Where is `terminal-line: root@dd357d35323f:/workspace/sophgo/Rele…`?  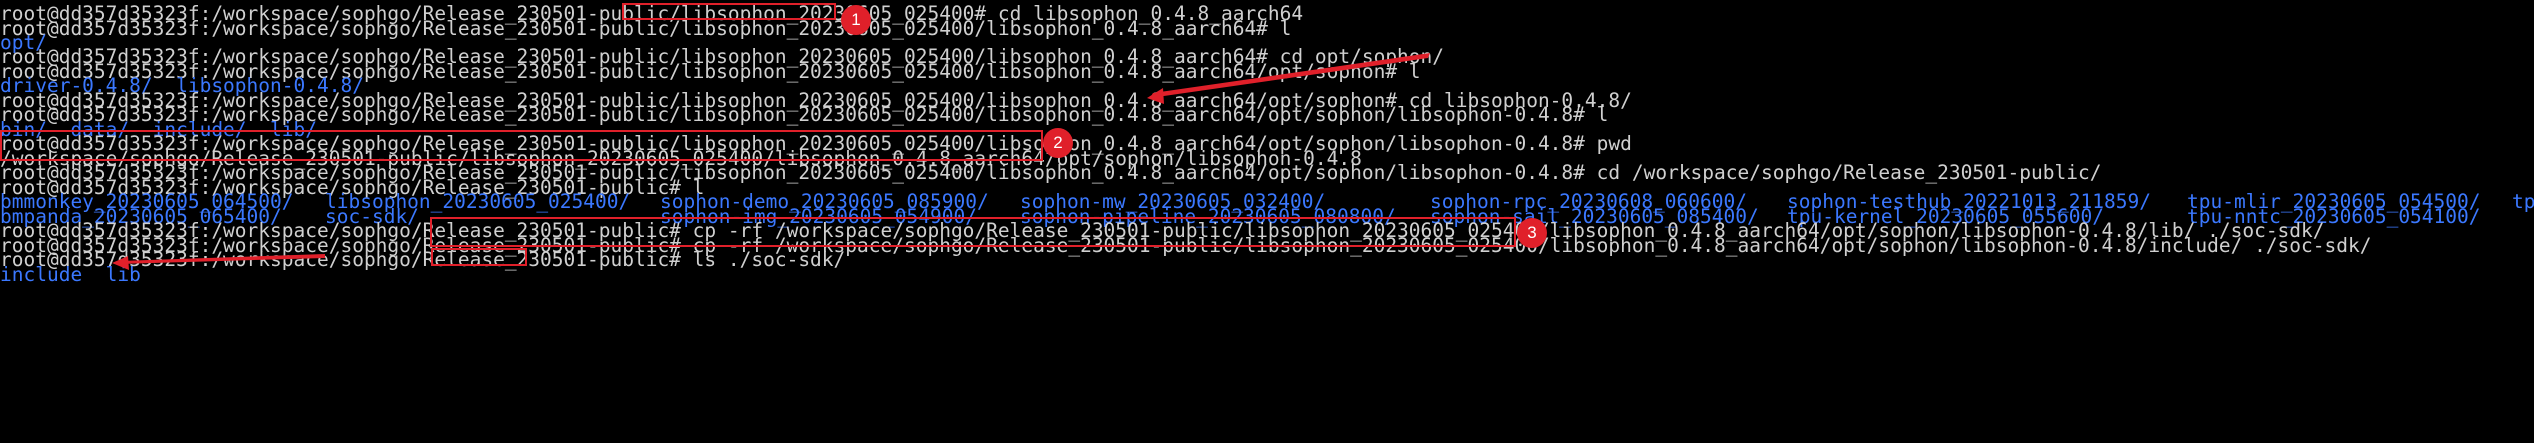
terminal-line: root@dd357d35323f:/workspace/sophgo/Rele… is located at coordinates (646, 28).